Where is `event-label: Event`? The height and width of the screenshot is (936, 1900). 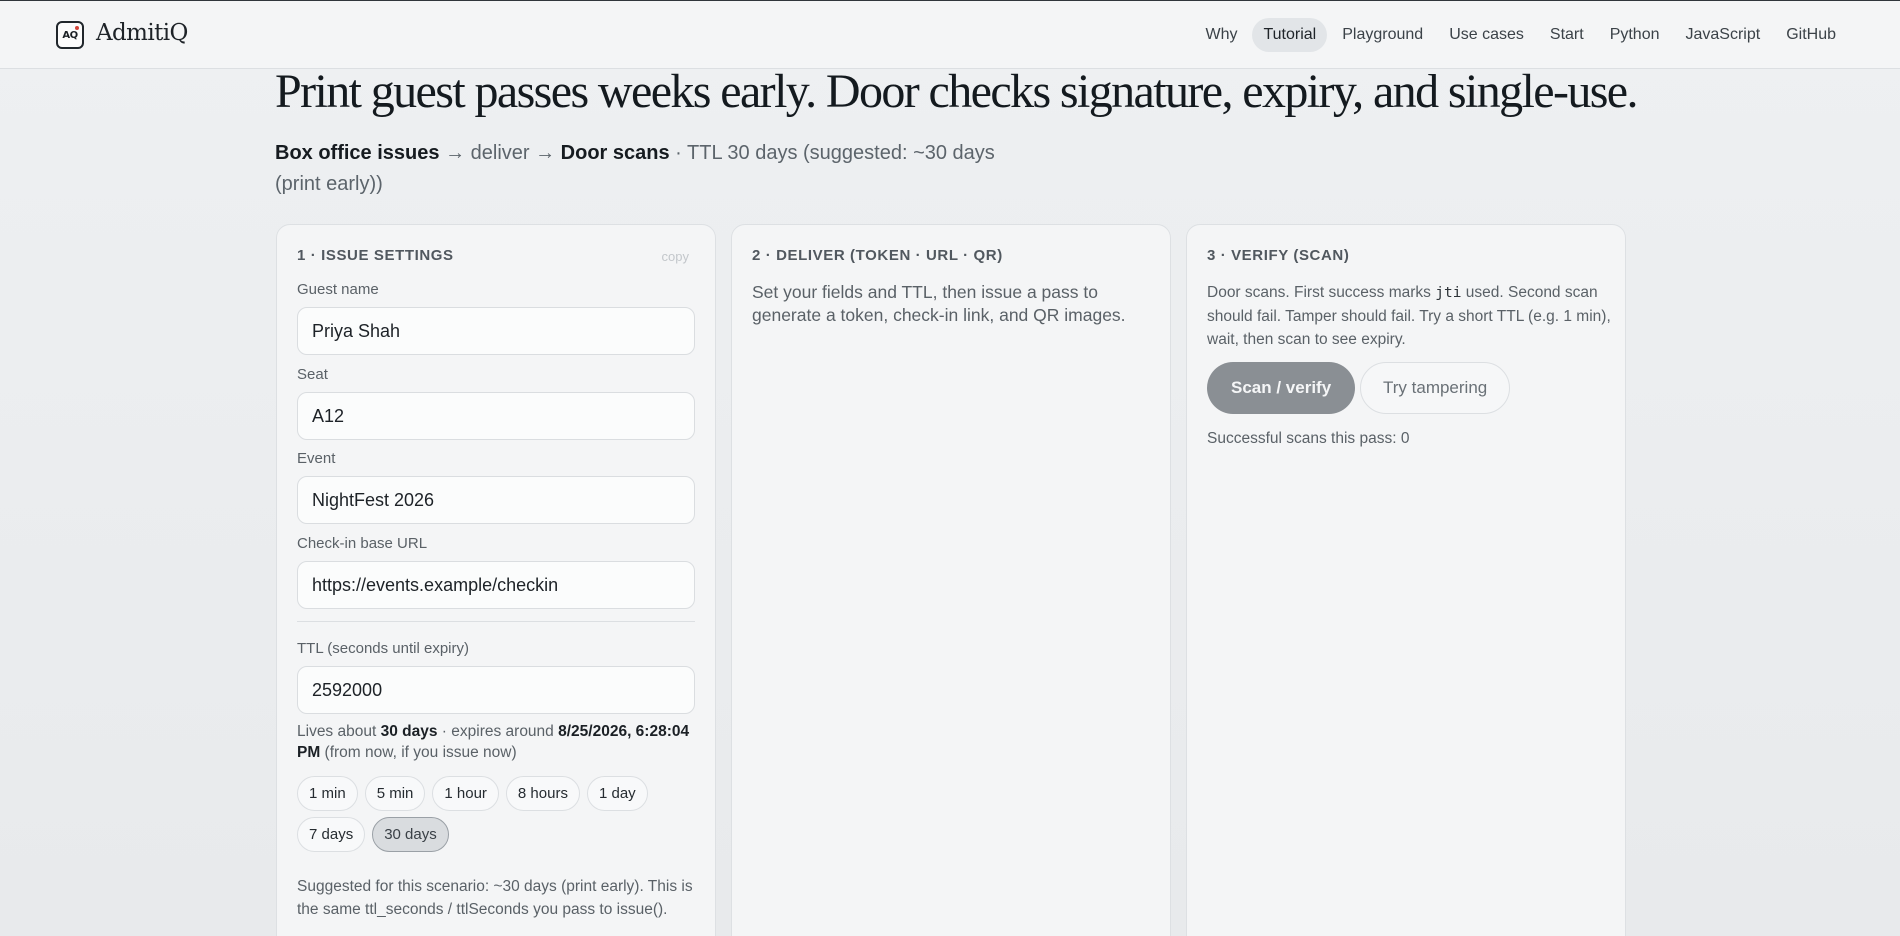
event-label: Event is located at coordinates (316, 458).